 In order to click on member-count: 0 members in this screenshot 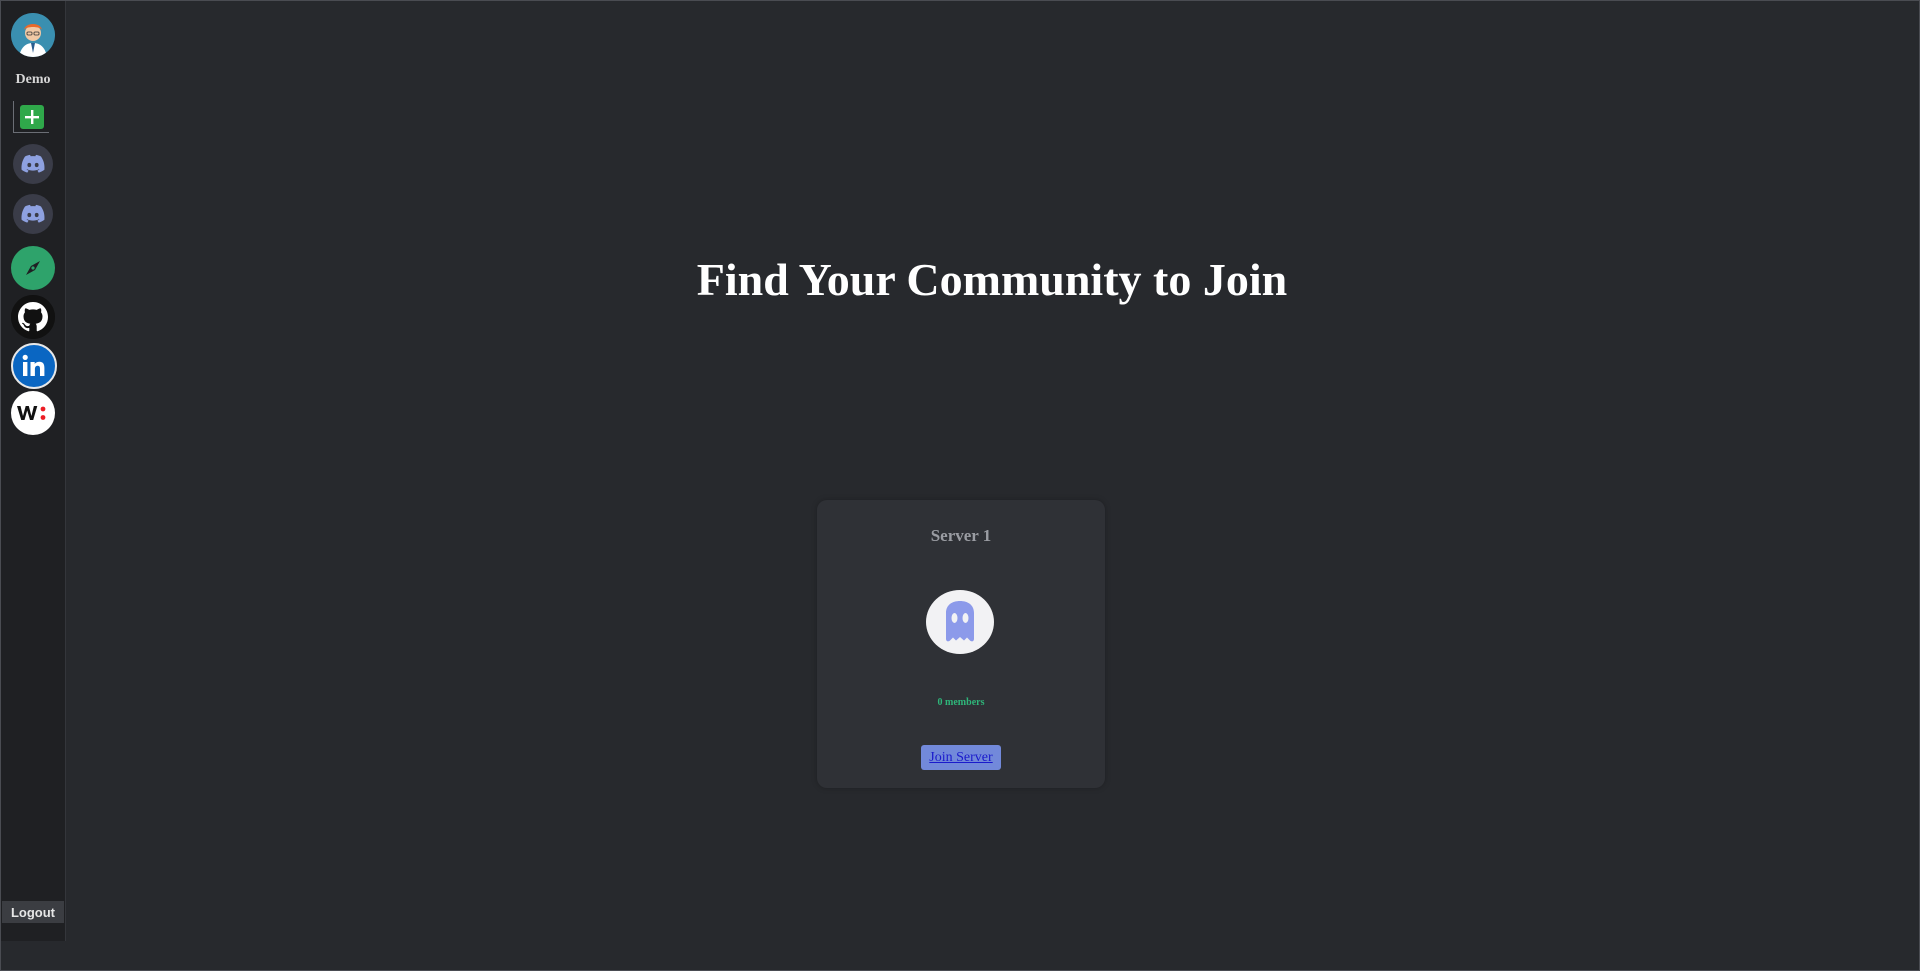, I will do `click(961, 702)`.